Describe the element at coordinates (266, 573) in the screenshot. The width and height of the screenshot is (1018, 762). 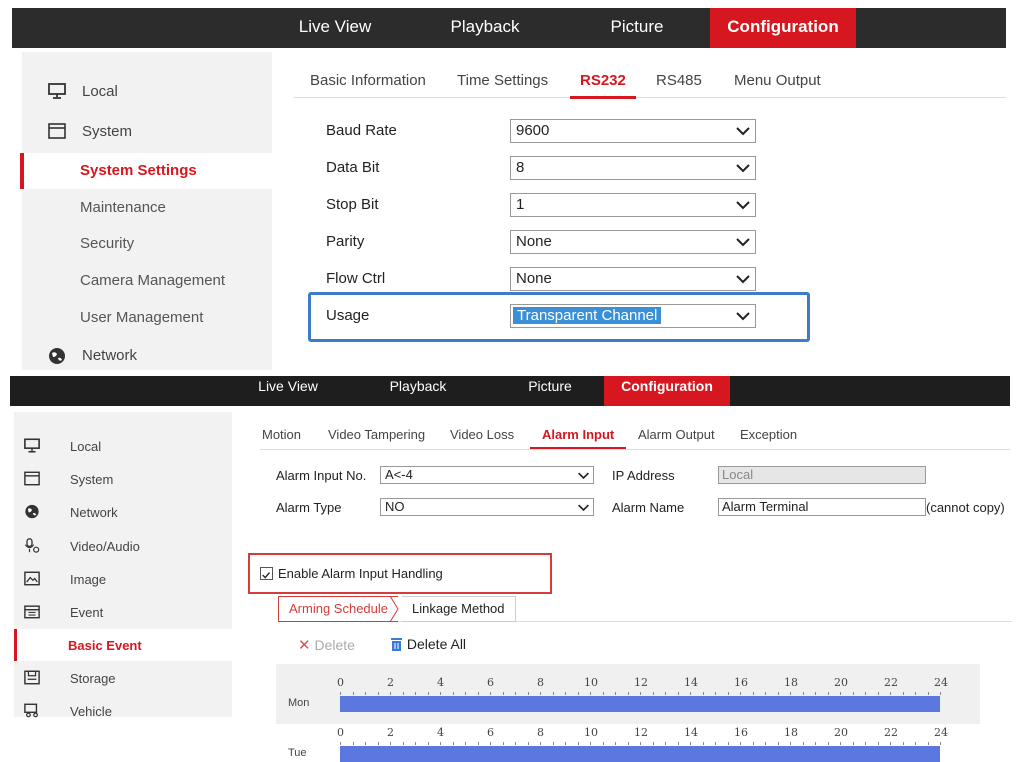
I see `enable-alarm-checkbox` at that location.